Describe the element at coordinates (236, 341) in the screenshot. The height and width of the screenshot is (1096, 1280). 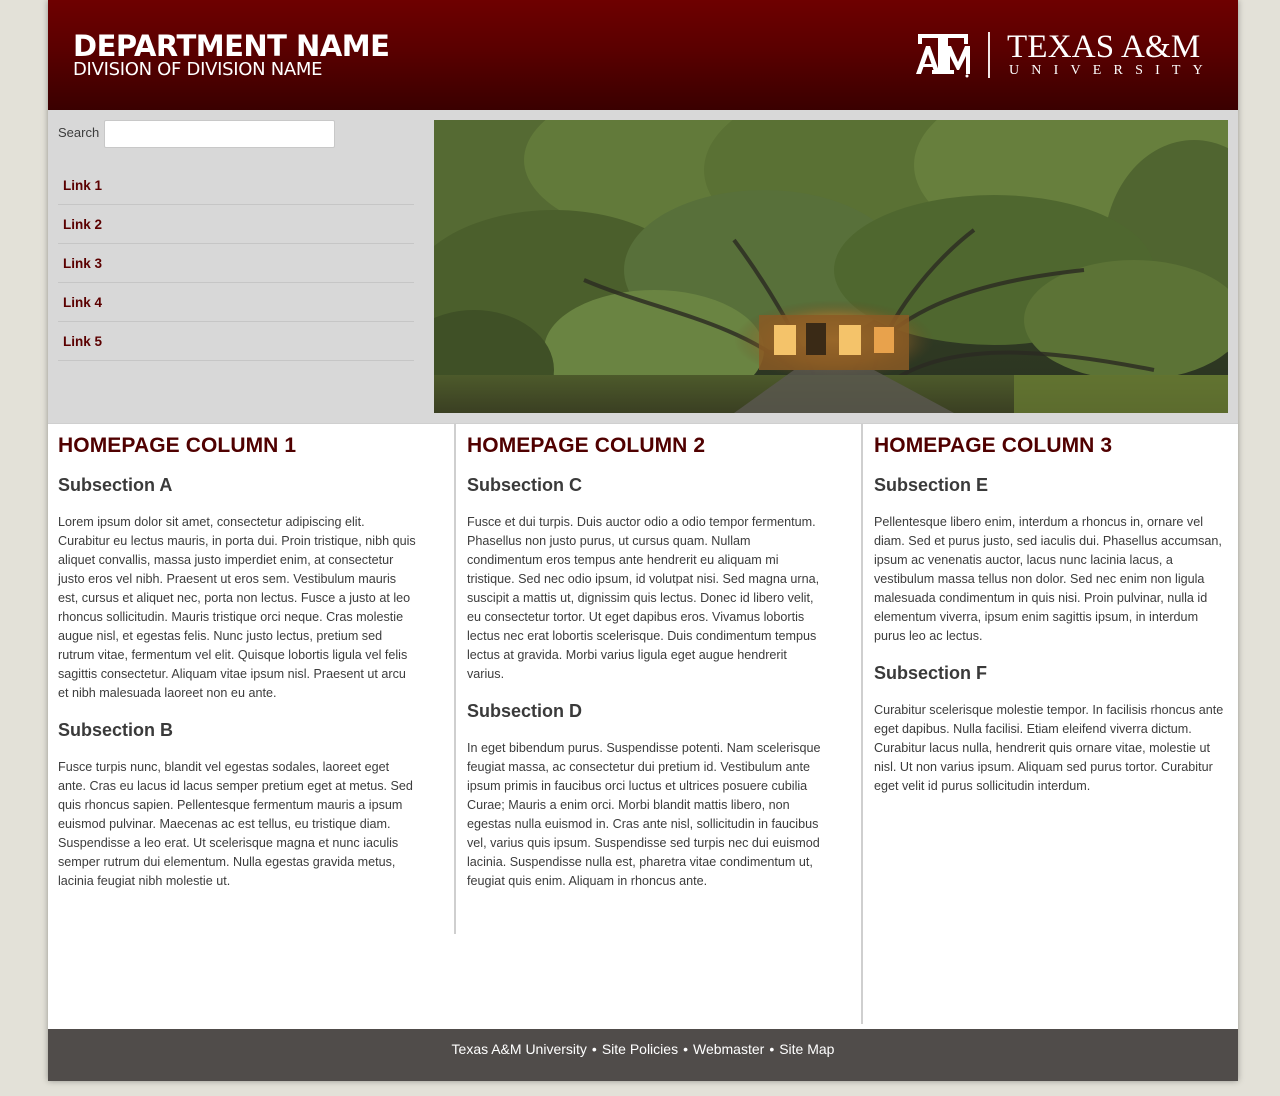
I see `sidebar-item-link-5: Link 5` at that location.